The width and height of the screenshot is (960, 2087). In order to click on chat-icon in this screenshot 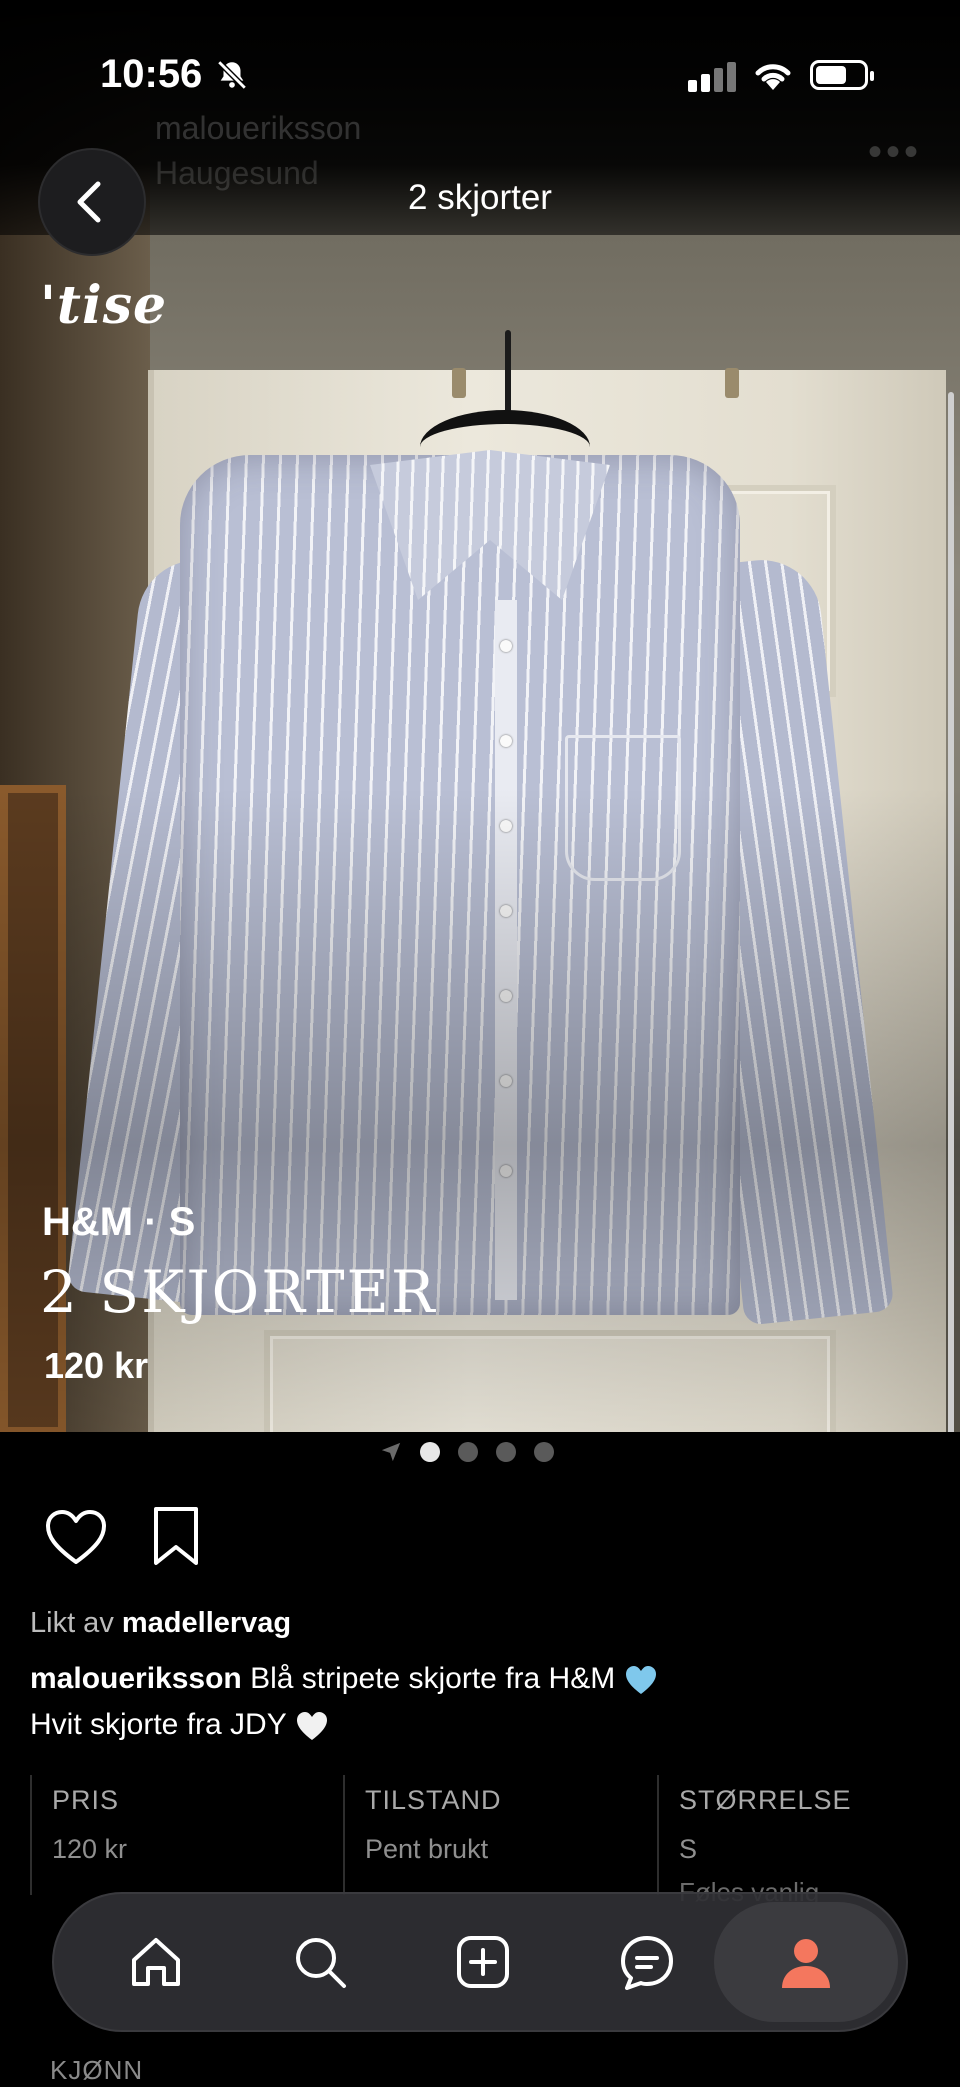, I will do `click(647, 1963)`.